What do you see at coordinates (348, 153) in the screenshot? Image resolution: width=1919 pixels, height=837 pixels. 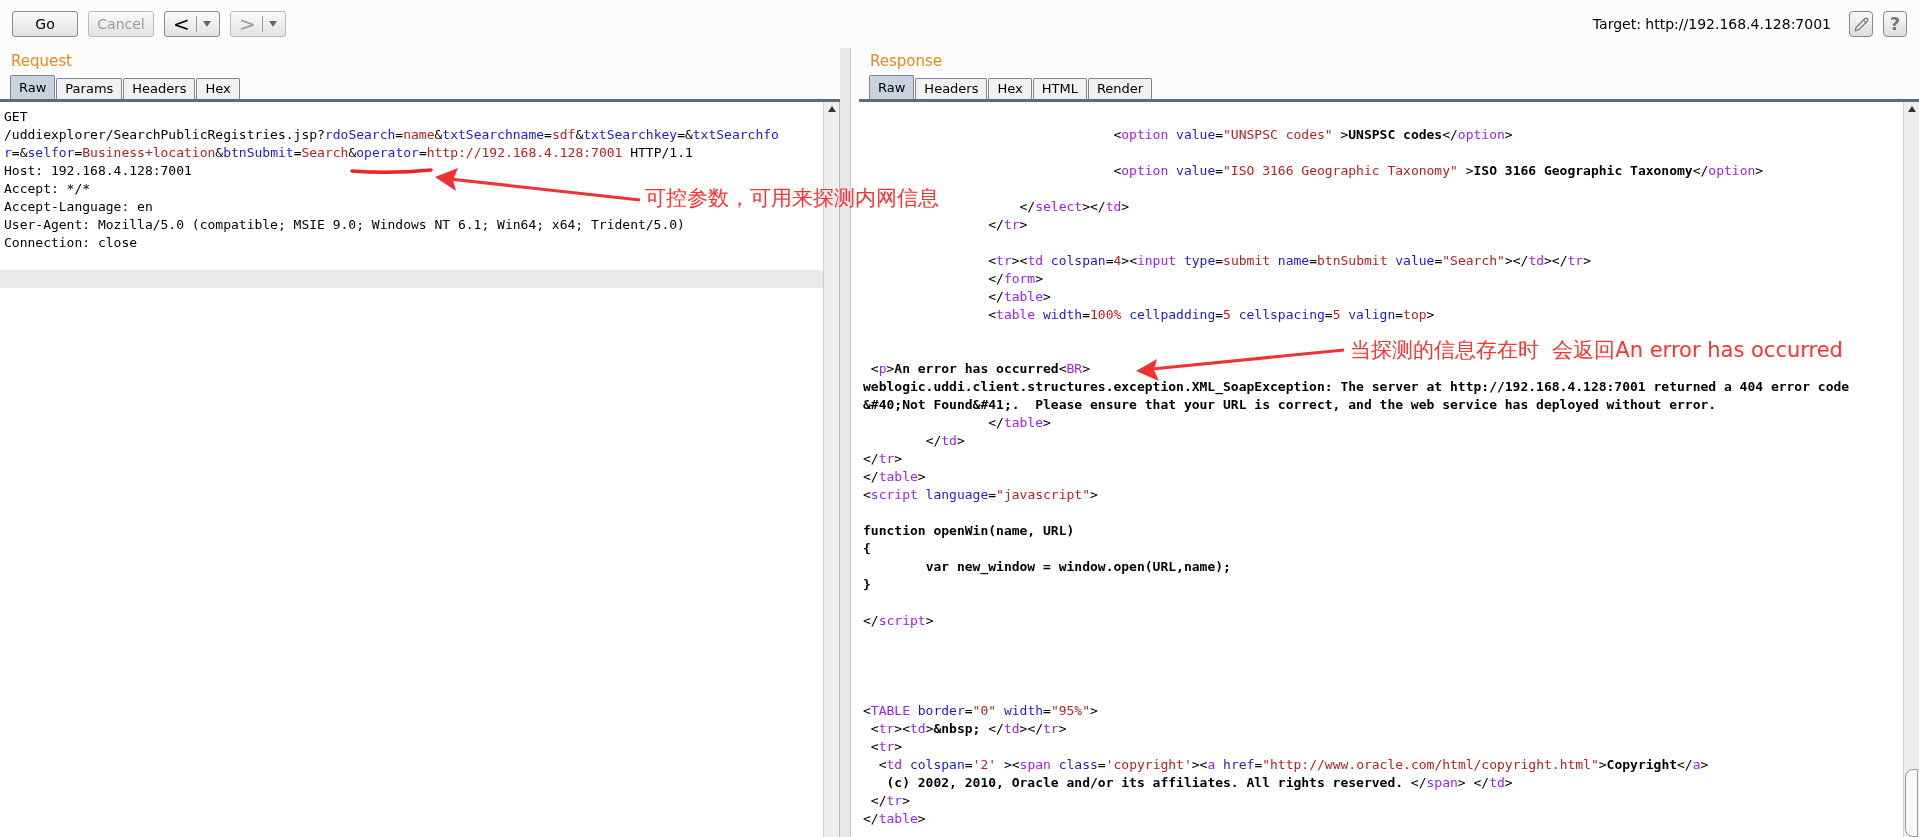 I see `code-line: r=&selfor=Business+location&btnSubmit=Search&operator=http://192.168.4.128:7001 HTTP/1.1` at bounding box center [348, 153].